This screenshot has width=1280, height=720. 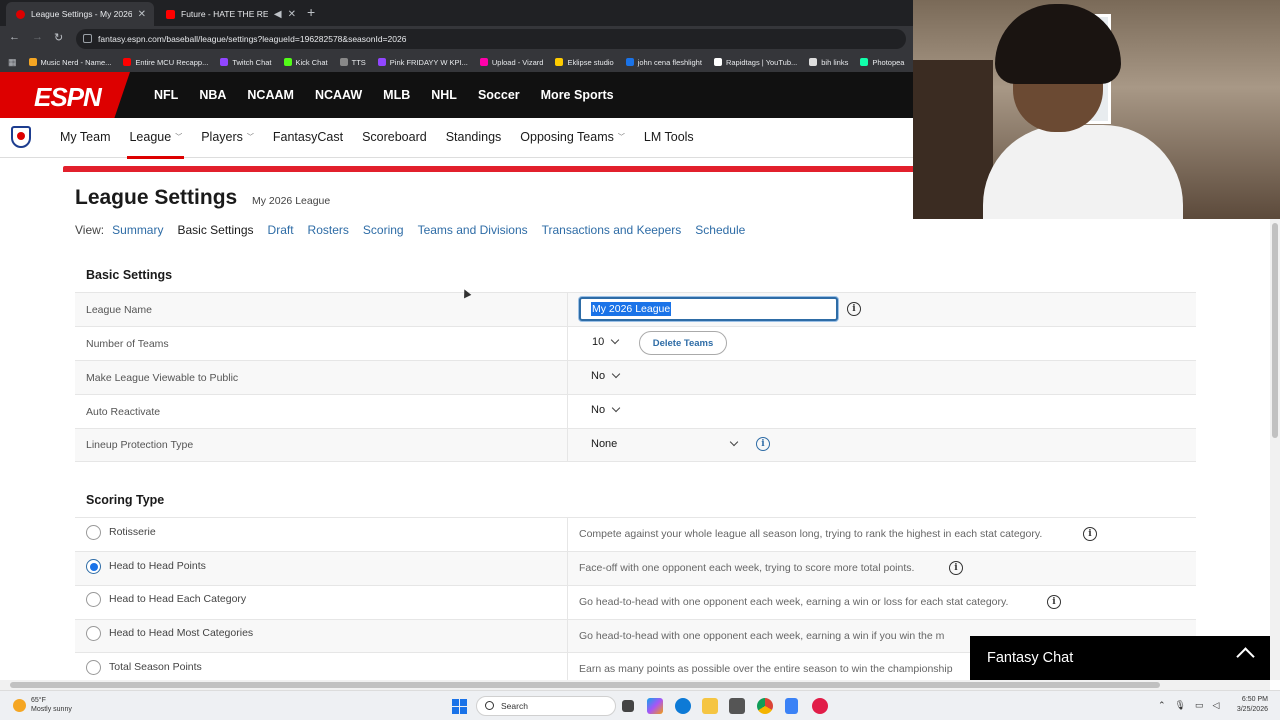 I want to click on league-name-input: My 2026 League, so click(x=708, y=309).